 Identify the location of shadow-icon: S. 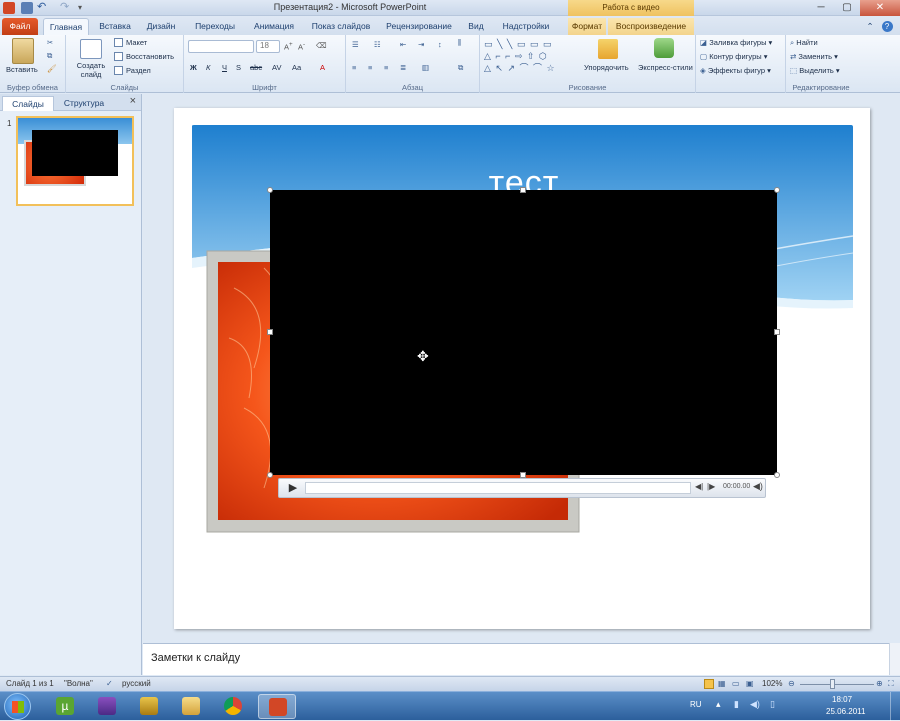
(238, 67).